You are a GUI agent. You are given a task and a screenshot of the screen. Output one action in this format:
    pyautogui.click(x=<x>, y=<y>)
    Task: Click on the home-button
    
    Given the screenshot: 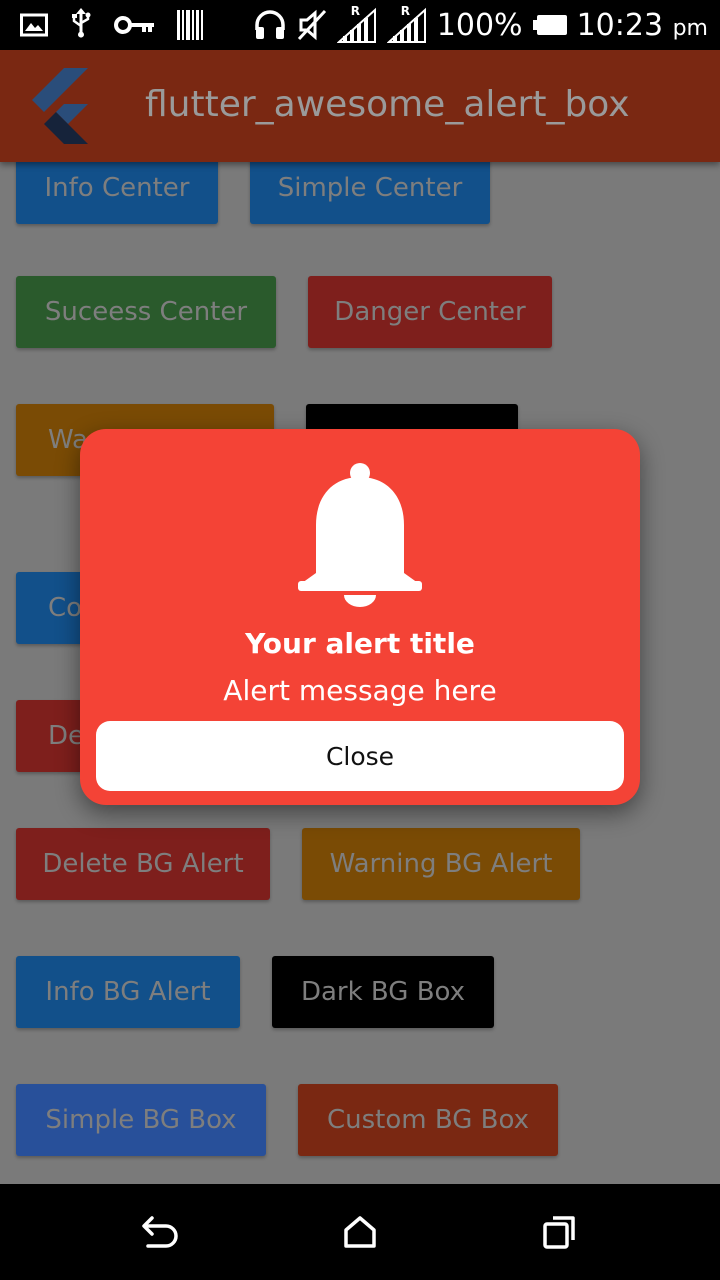 What is the action you would take?
    pyautogui.click(x=360, y=1232)
    